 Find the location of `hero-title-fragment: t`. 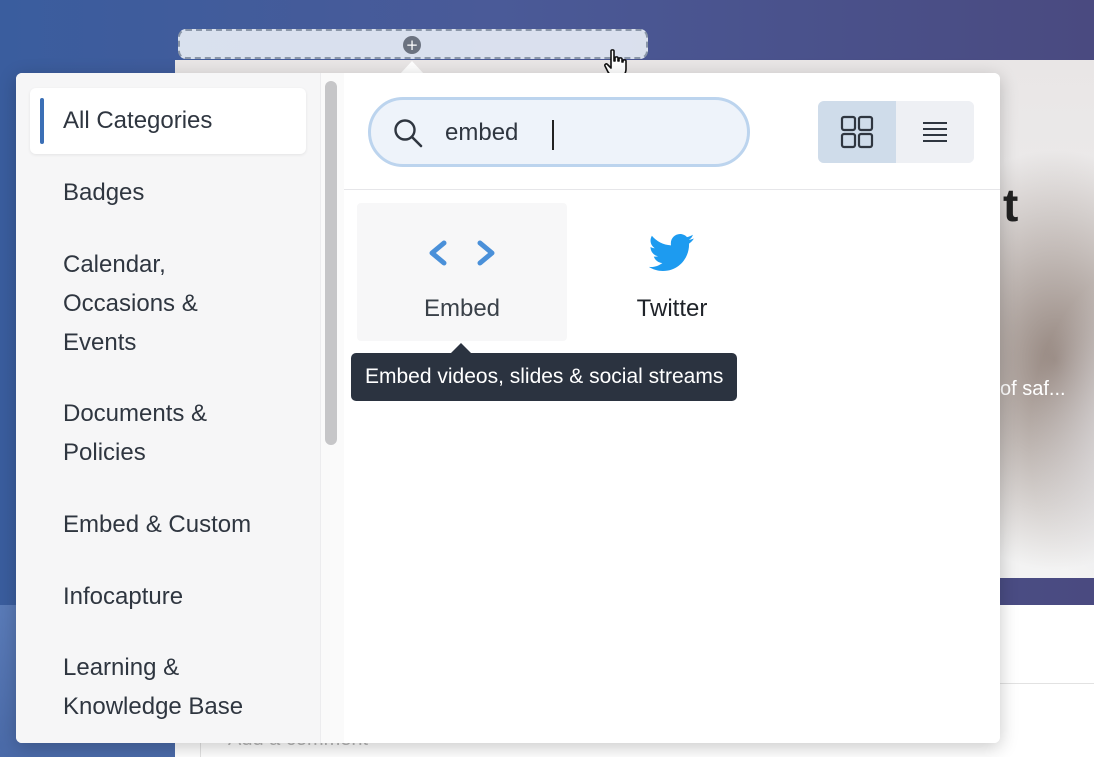

hero-title-fragment: t is located at coordinates (1011, 205).